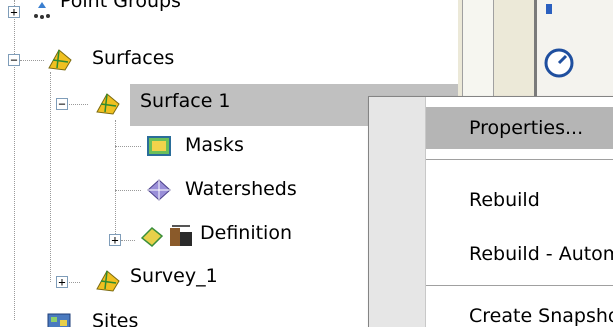  Describe the element at coordinates (214, 145) in the screenshot. I see `tree-item-masks: Masks` at that location.